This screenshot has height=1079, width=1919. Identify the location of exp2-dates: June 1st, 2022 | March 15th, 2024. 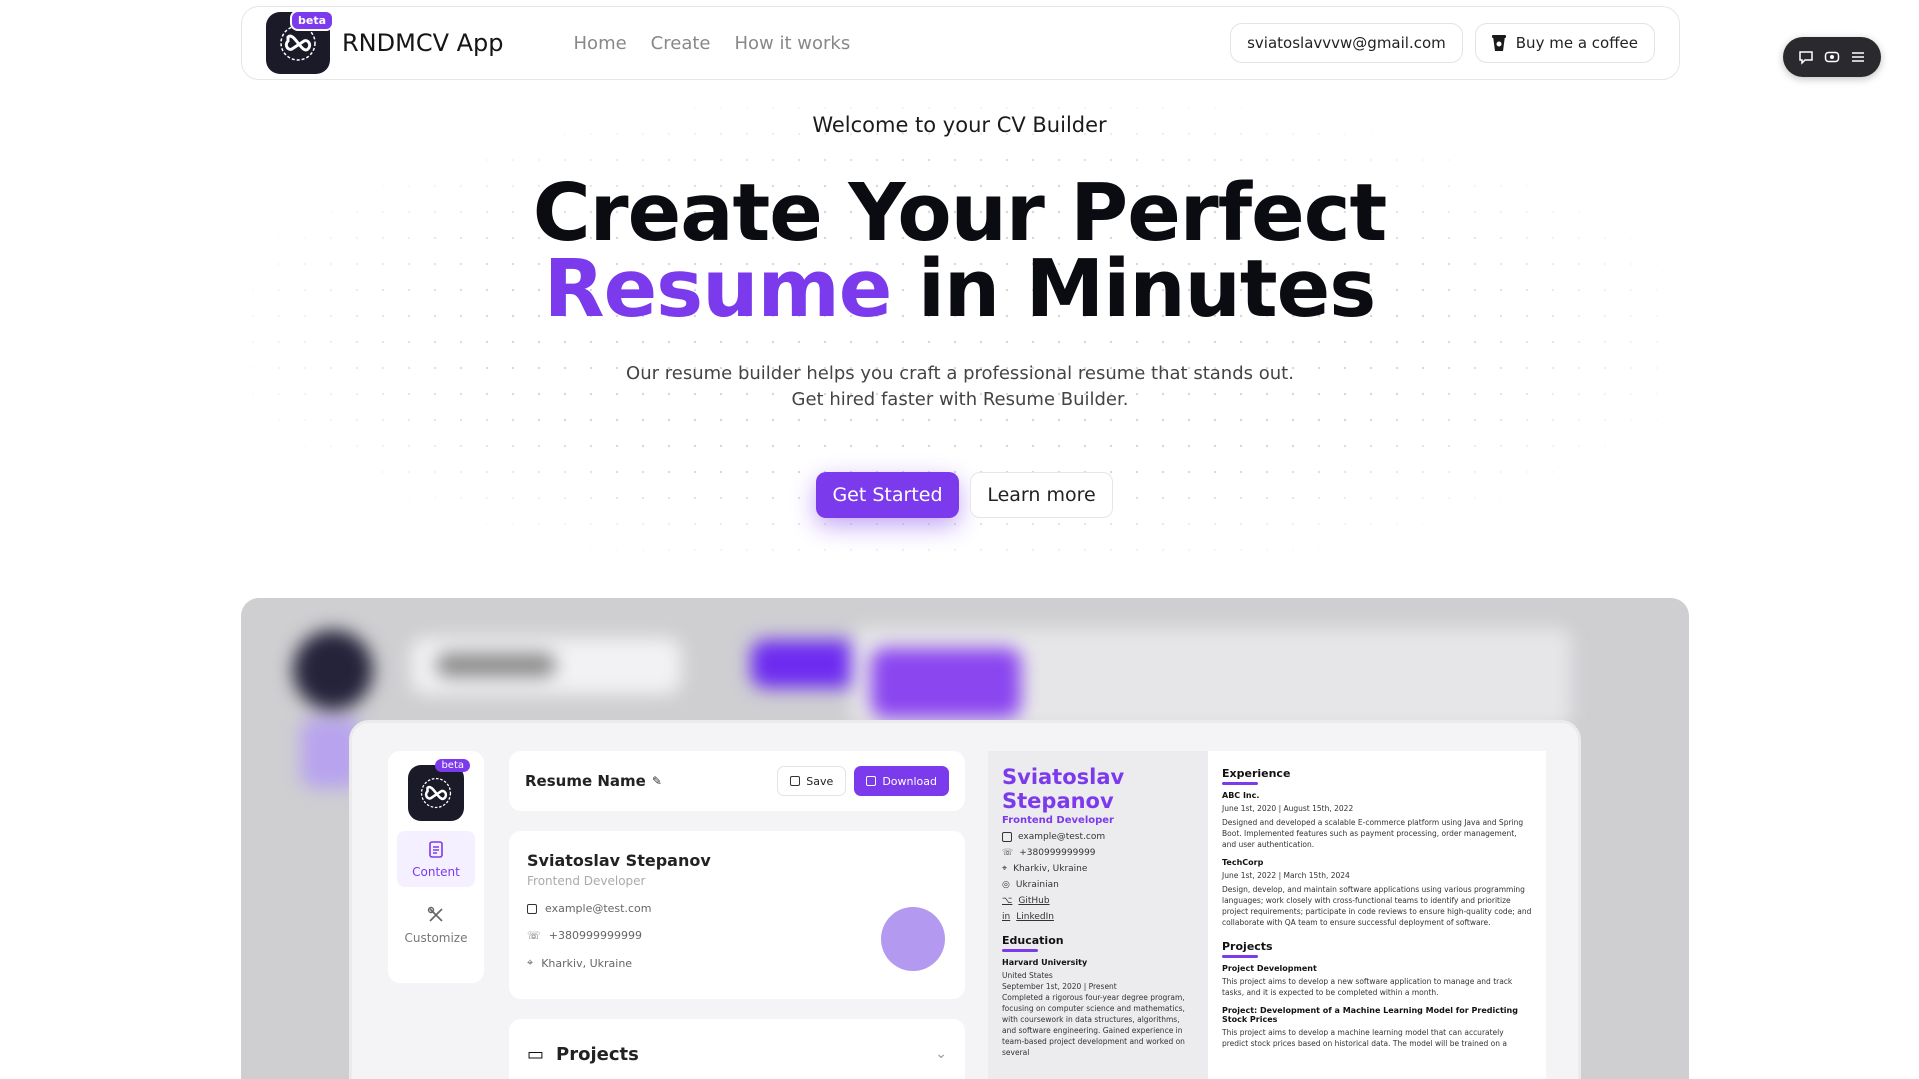
(1286, 875).